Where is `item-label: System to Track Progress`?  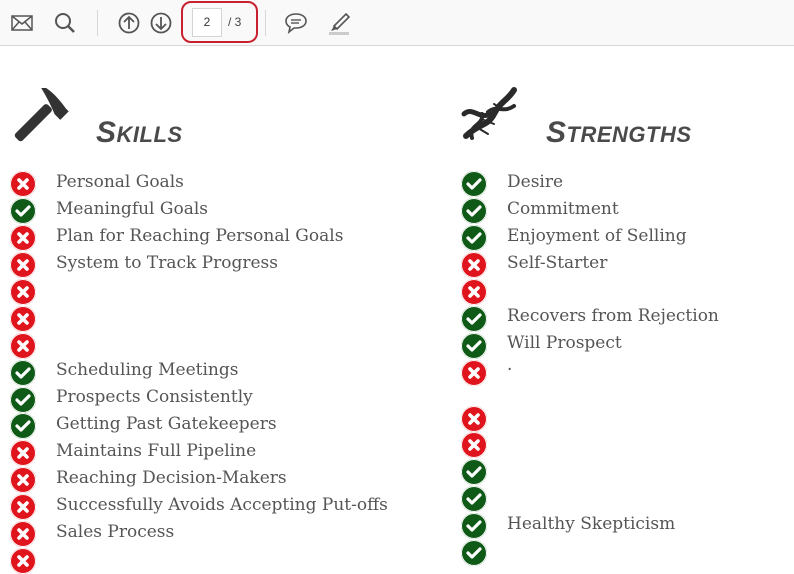 item-label: System to Track Progress is located at coordinates (167, 262).